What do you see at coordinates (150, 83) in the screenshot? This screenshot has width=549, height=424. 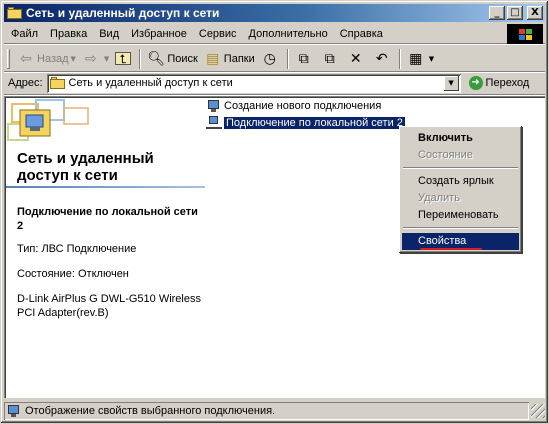 I see `address-value: Сеть и удаленный доступ к сети` at bounding box center [150, 83].